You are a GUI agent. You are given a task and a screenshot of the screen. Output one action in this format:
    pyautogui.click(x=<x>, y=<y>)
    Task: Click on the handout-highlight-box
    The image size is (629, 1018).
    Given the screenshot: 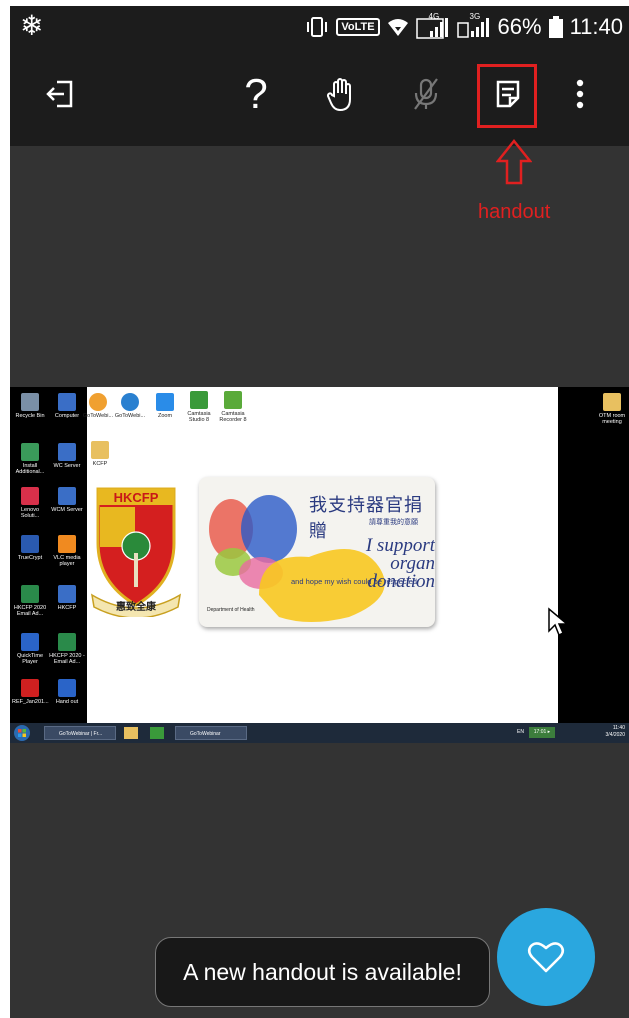 What is the action you would take?
    pyautogui.click(x=507, y=96)
    